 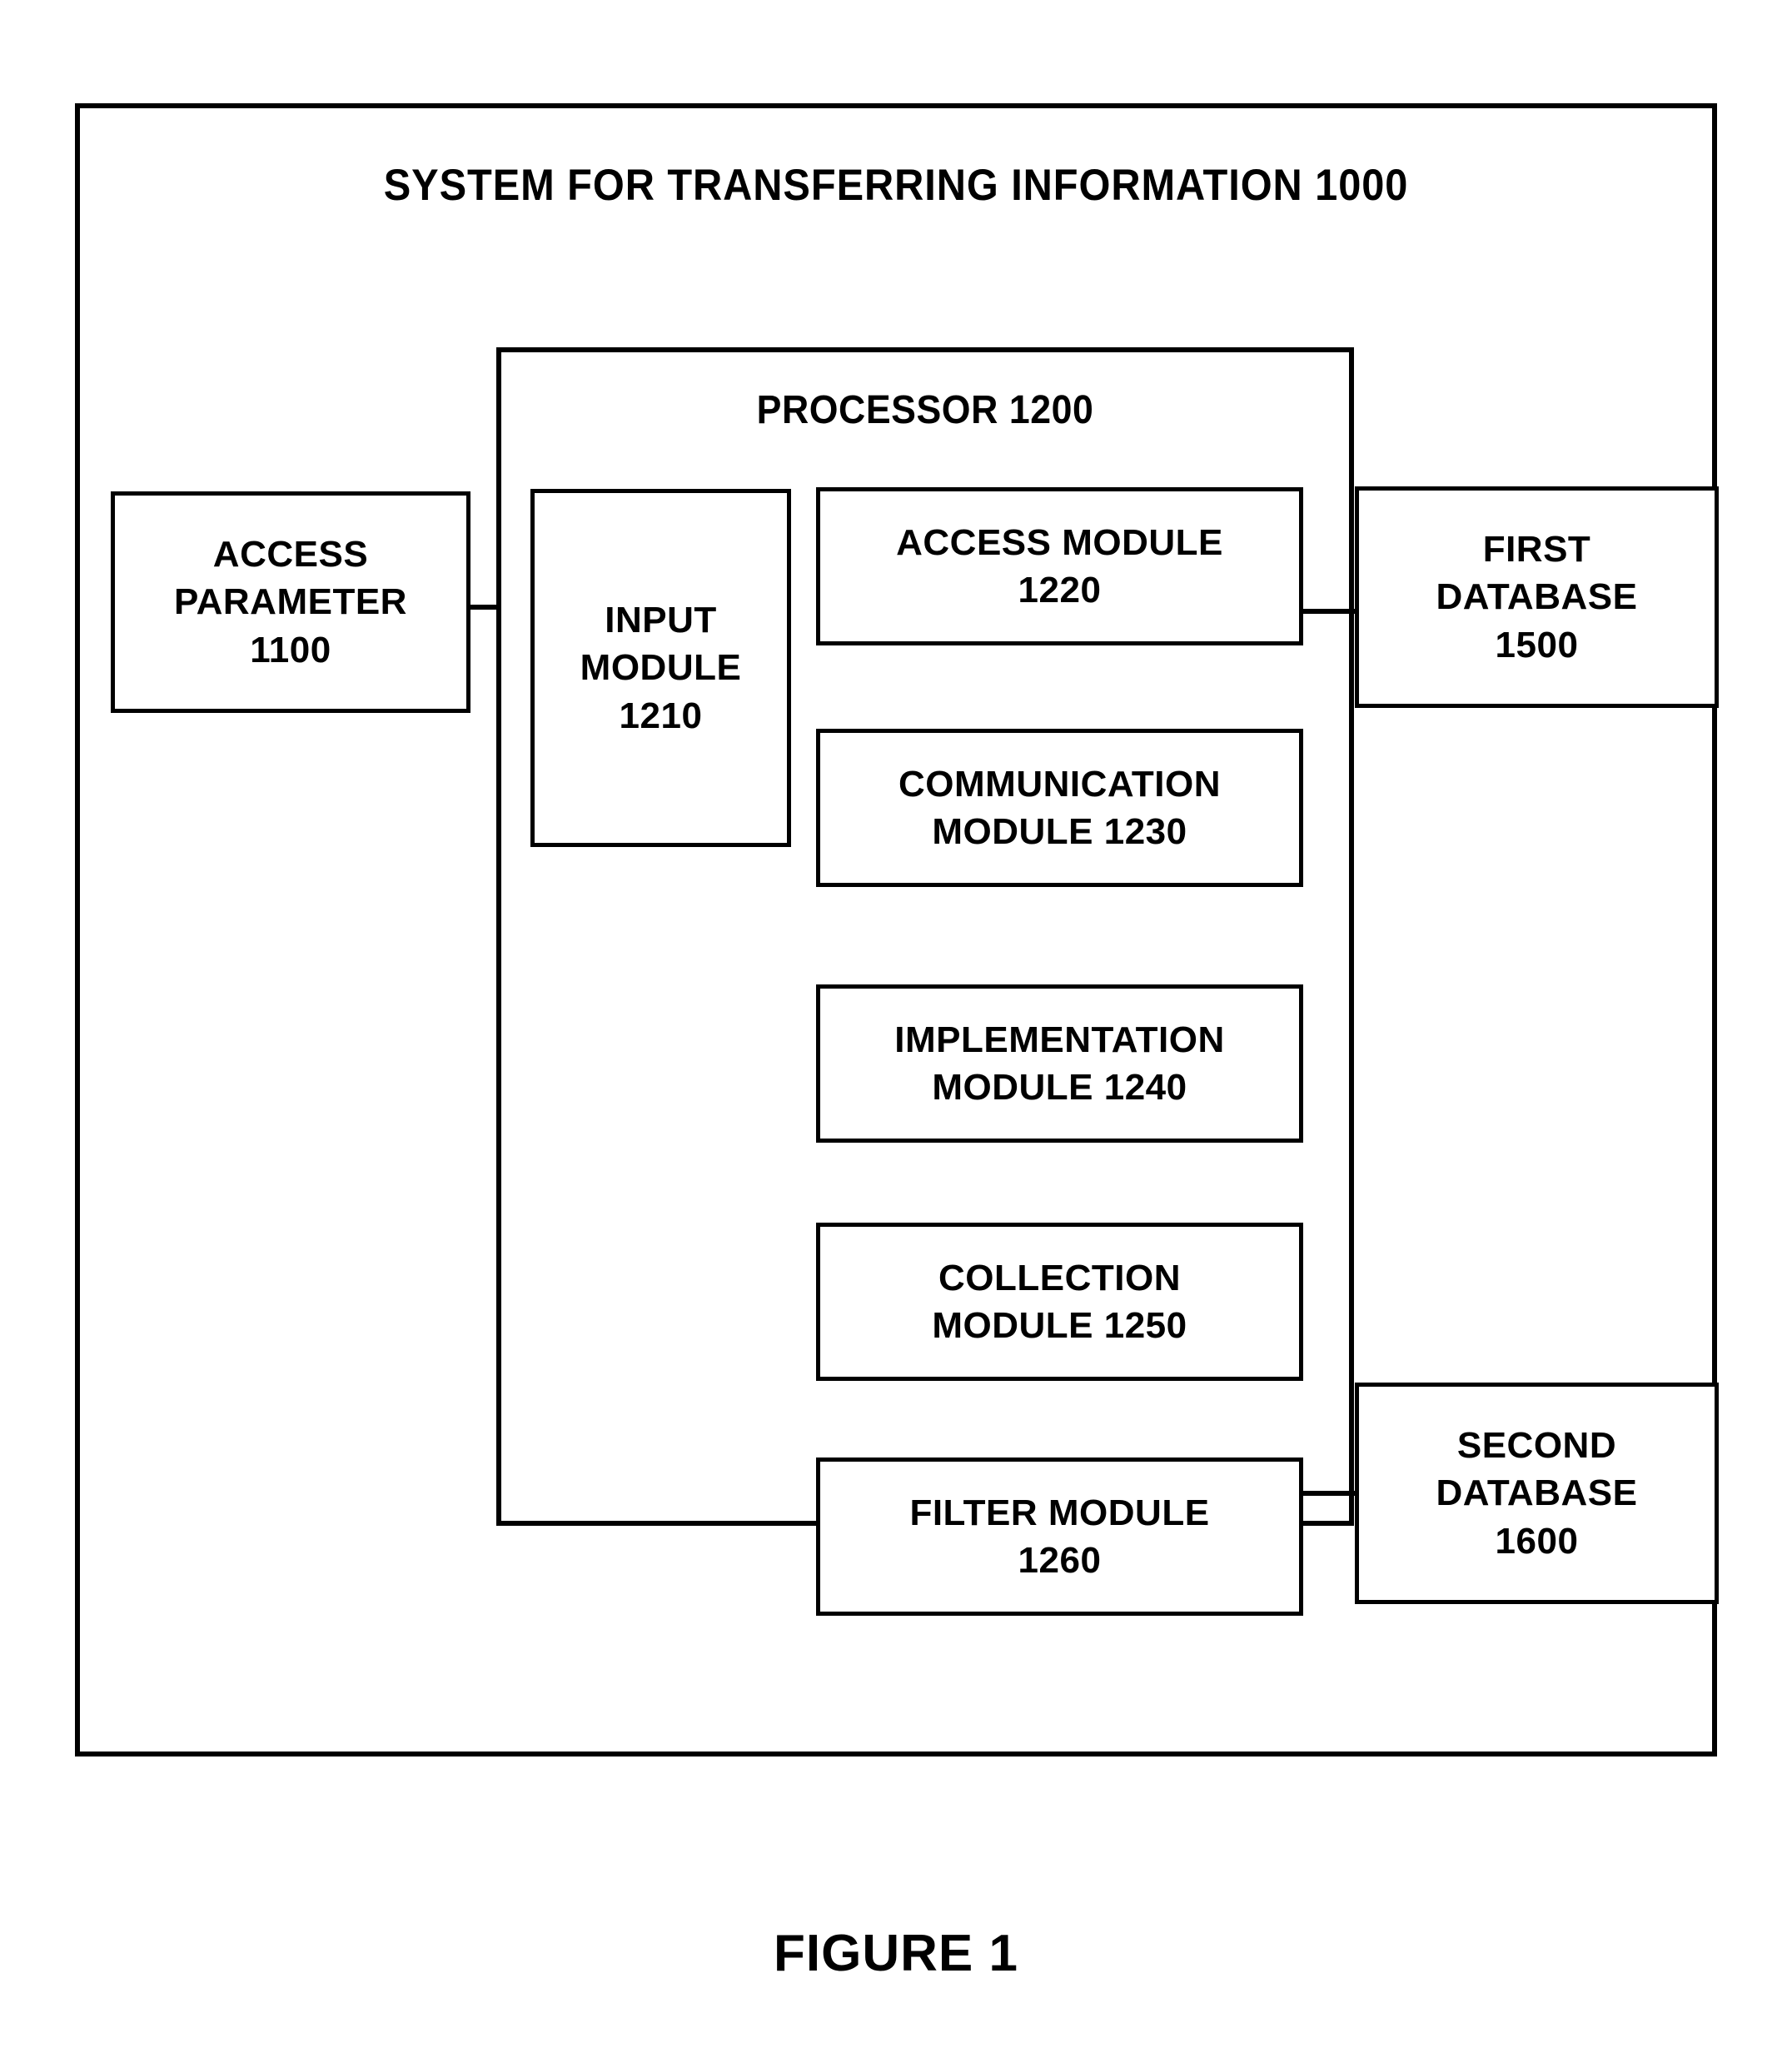 I want to click on block-first-database-label: FIRST DATABASE 1500, so click(x=1537, y=597).